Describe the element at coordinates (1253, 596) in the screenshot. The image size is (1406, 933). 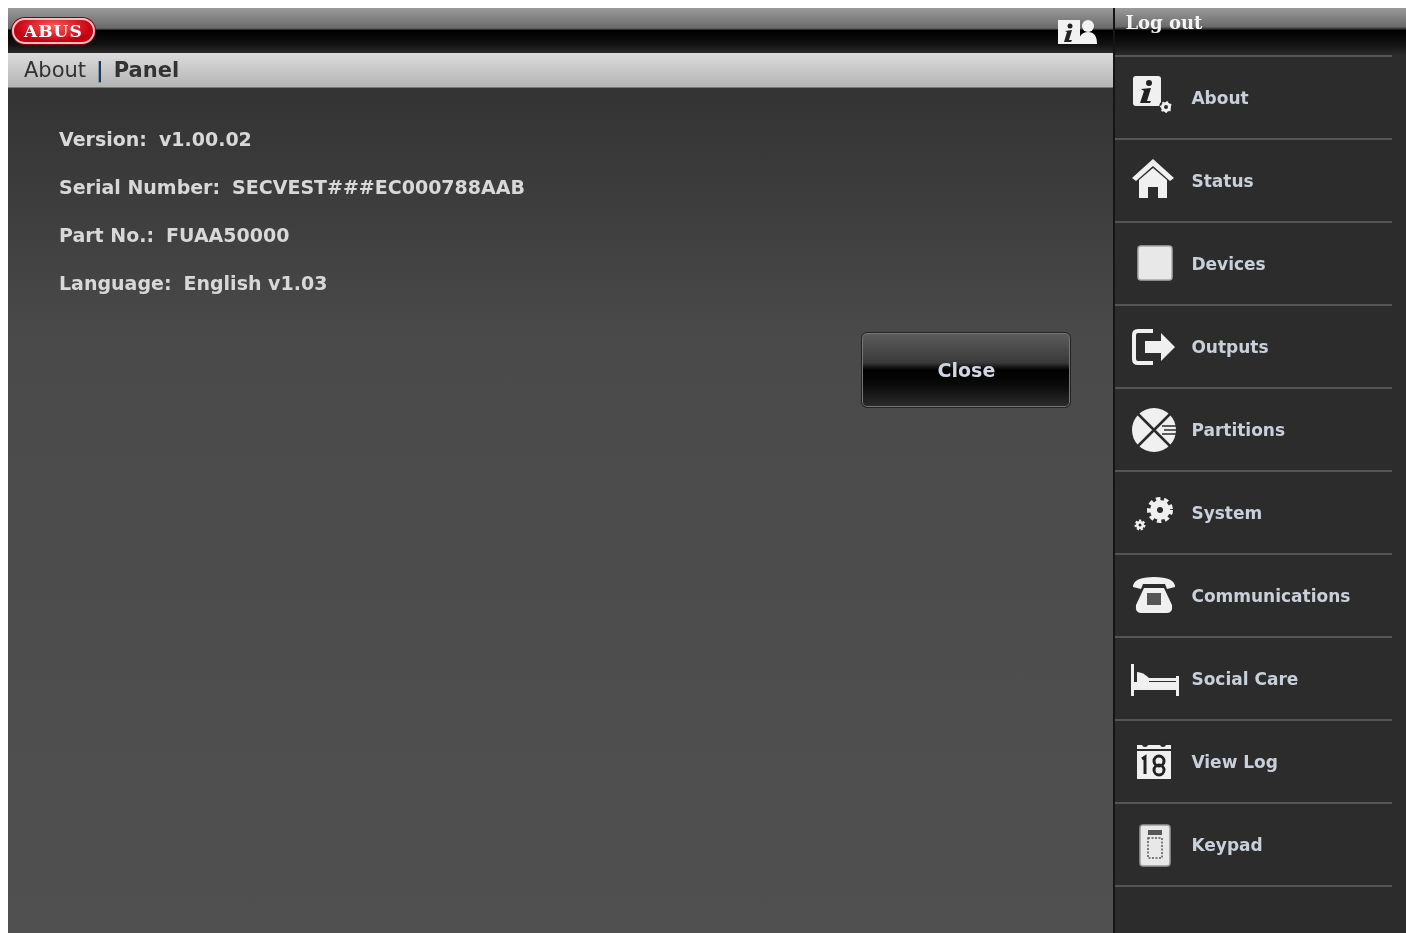
I see `sidebar-item: Communications` at that location.